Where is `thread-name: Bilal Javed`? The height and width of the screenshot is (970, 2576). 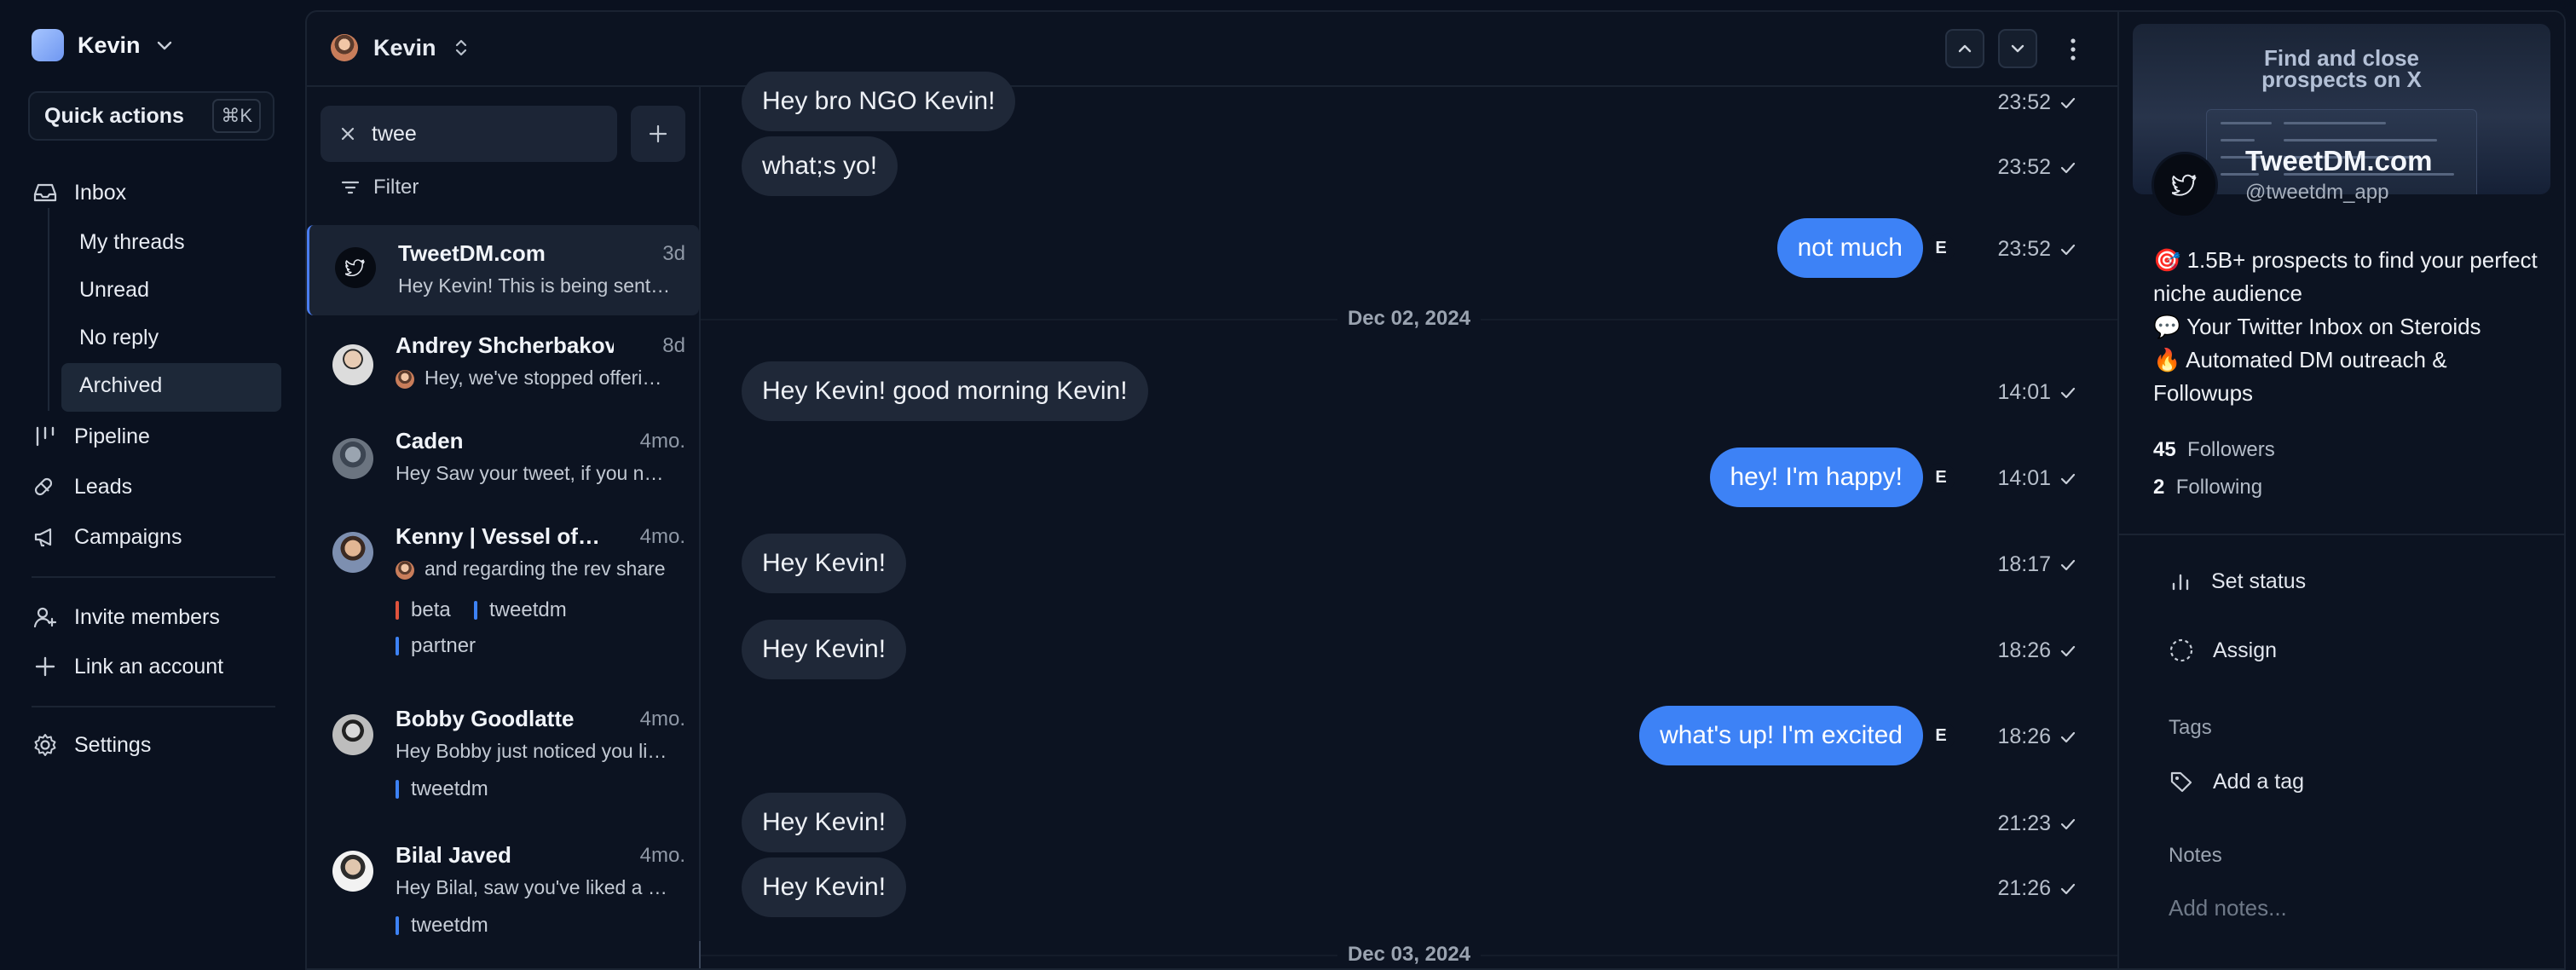 thread-name: Bilal Javed is located at coordinates (453, 855).